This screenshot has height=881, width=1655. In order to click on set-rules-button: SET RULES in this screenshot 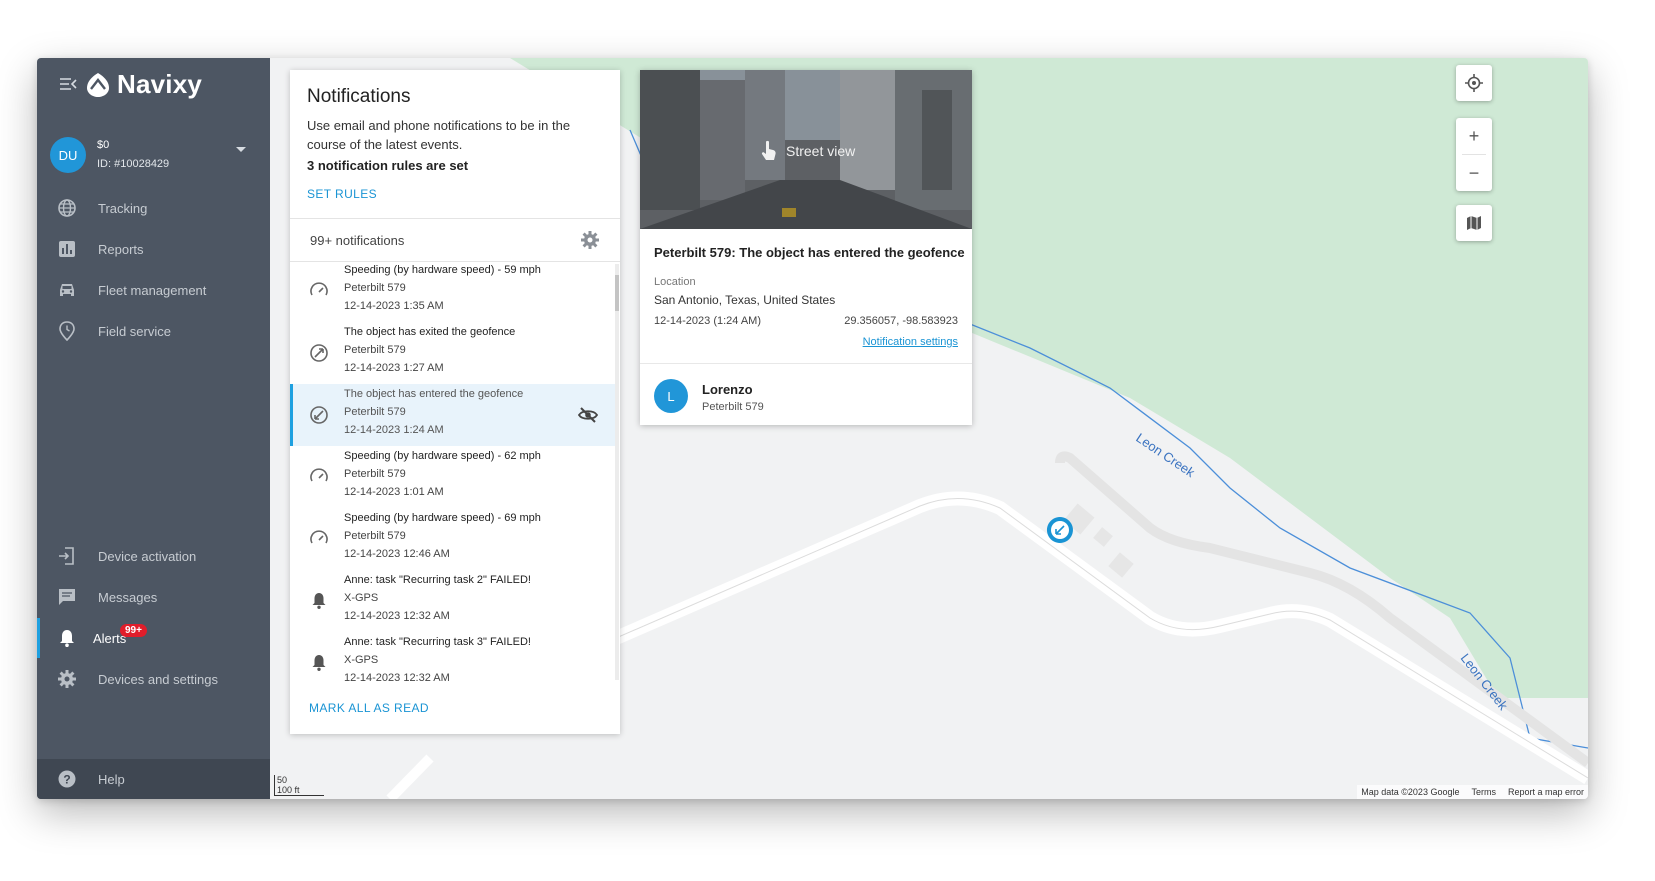, I will do `click(342, 194)`.